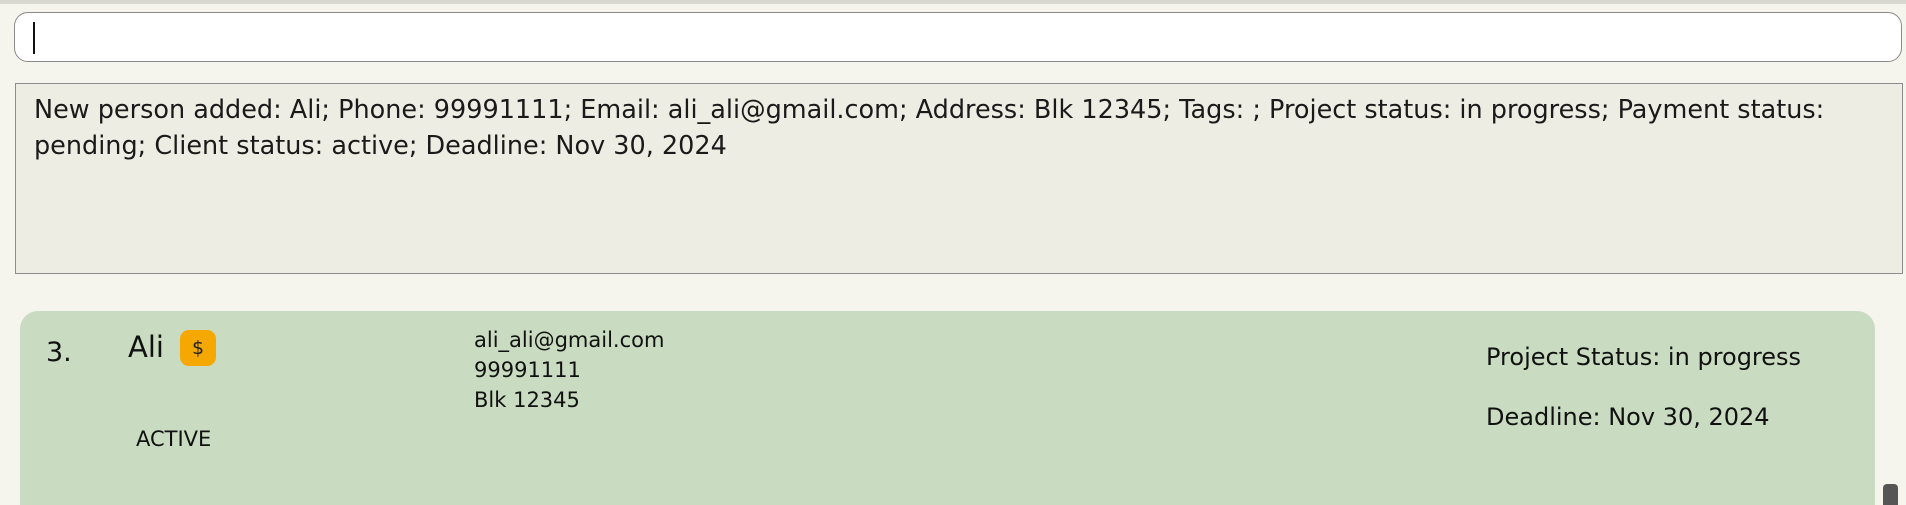  Describe the element at coordinates (59, 352) in the screenshot. I see `person-index: 3.` at that location.